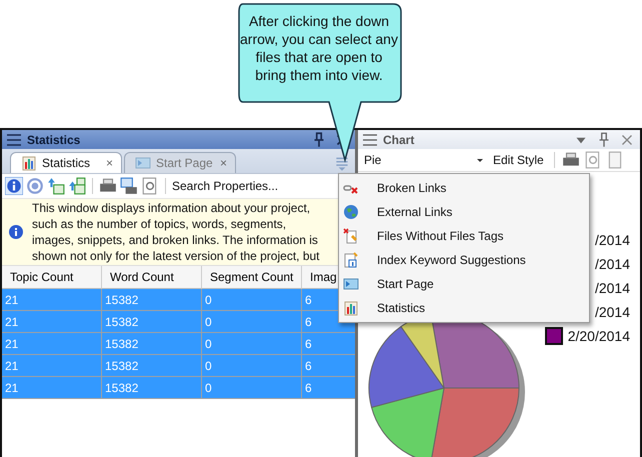  I want to click on chart-type-dropdown: Pie, so click(424, 160).